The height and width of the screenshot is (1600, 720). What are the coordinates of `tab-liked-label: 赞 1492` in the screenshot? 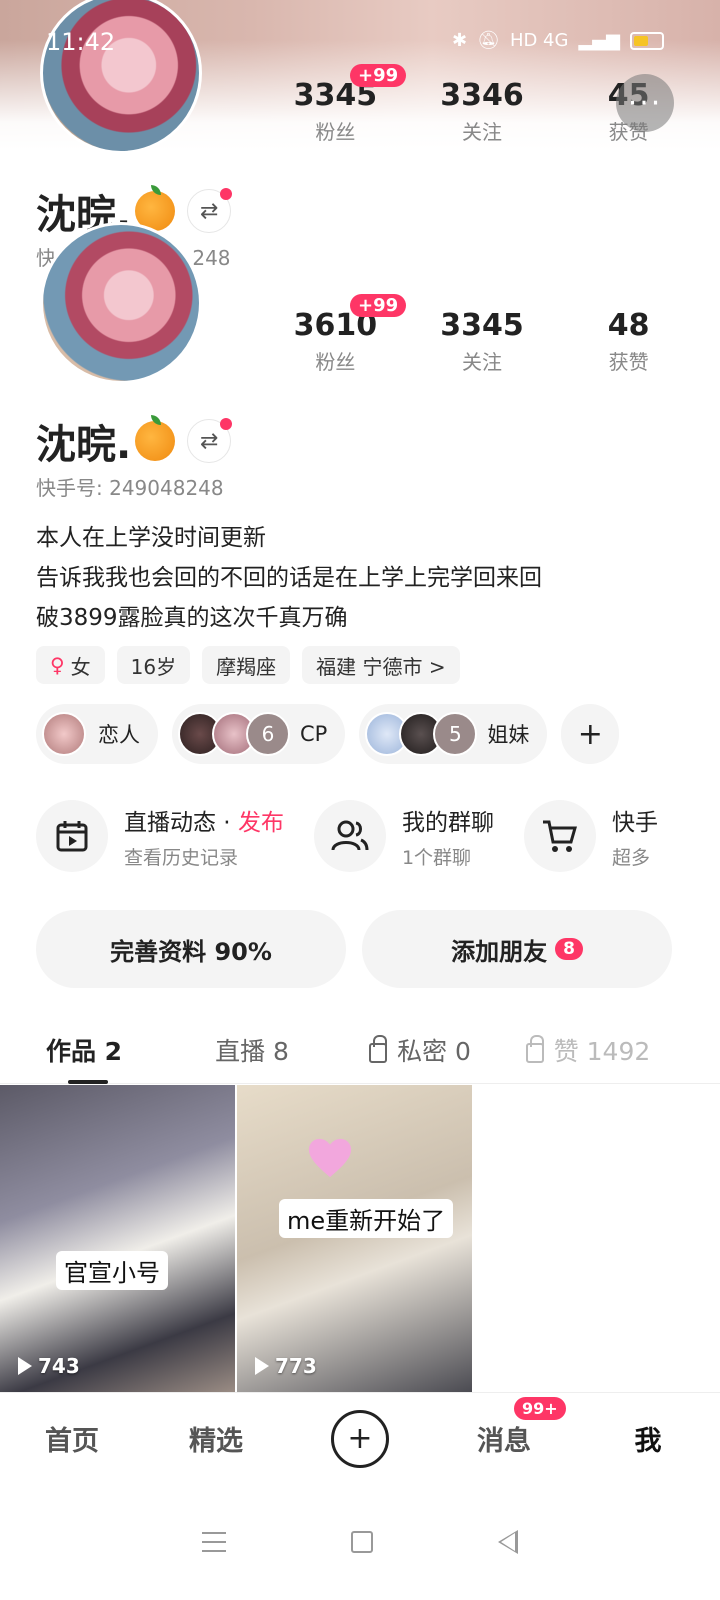 It's located at (602, 1051).